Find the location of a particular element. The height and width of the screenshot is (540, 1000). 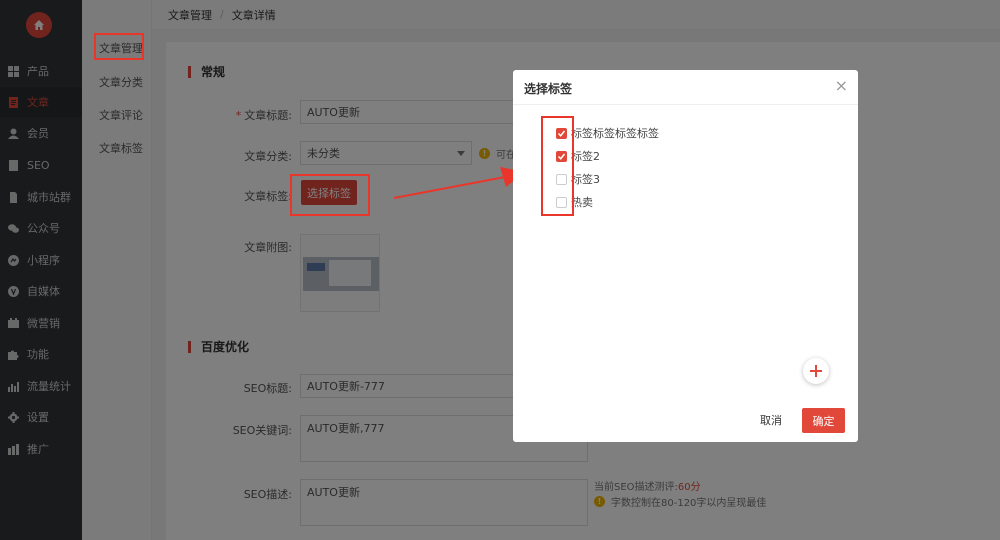

tag-option-label: 热卖 is located at coordinates (582, 202).